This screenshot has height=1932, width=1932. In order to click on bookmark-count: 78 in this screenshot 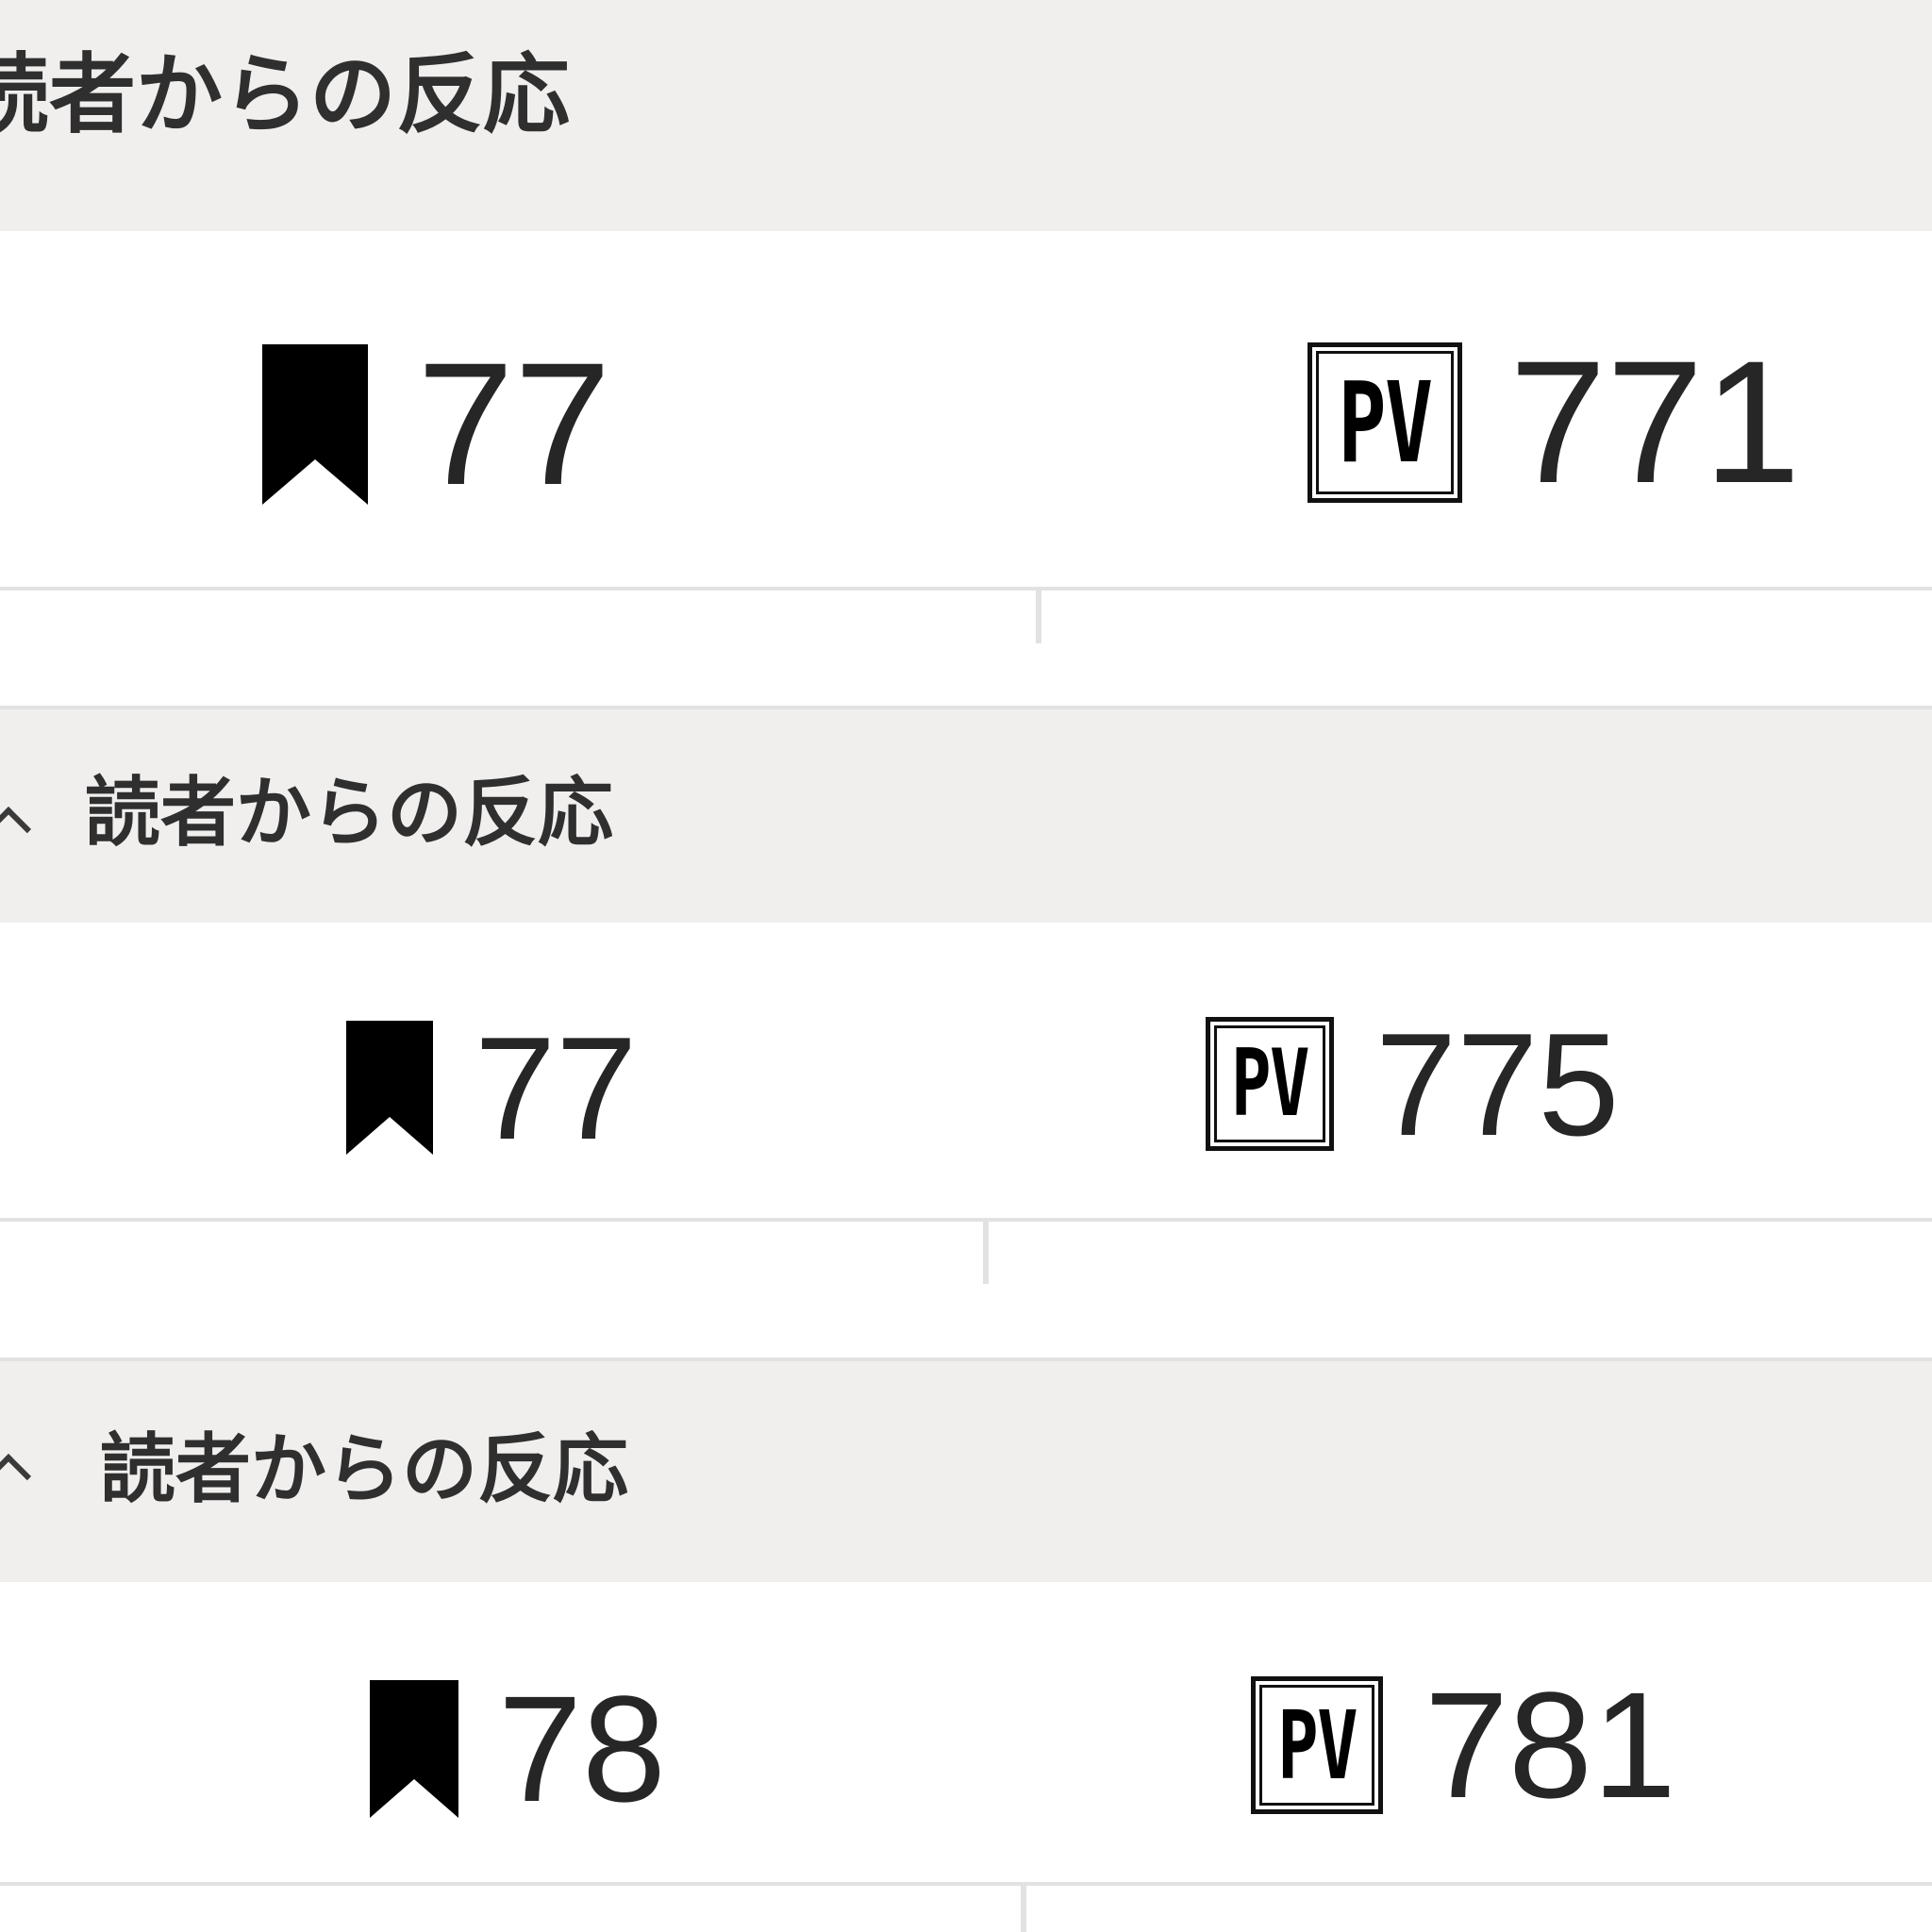, I will do `click(582, 1748)`.